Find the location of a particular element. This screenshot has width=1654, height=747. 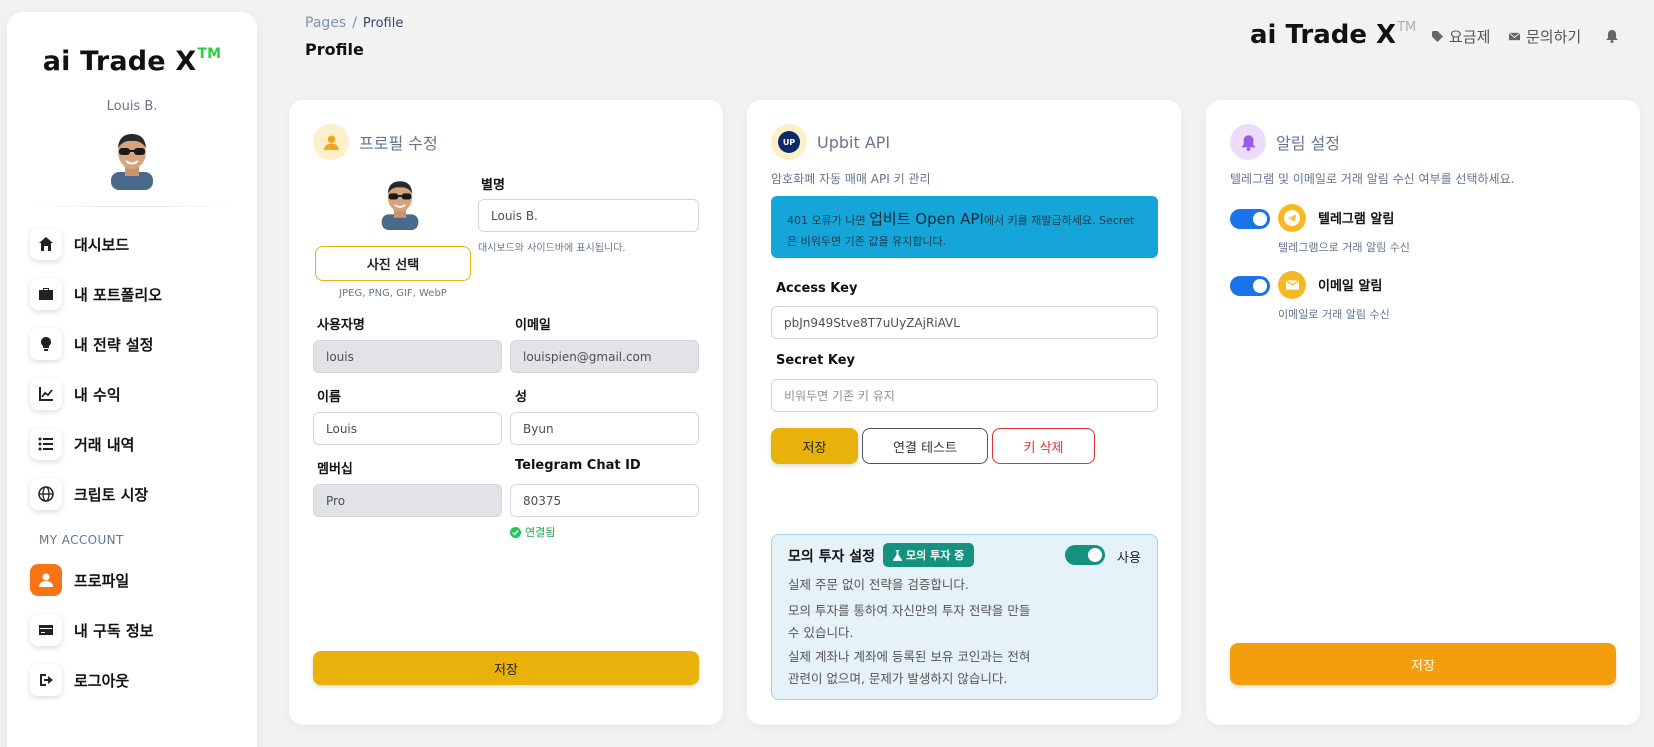

telegram-id-label: Telegram Chat ID is located at coordinates (578, 465).